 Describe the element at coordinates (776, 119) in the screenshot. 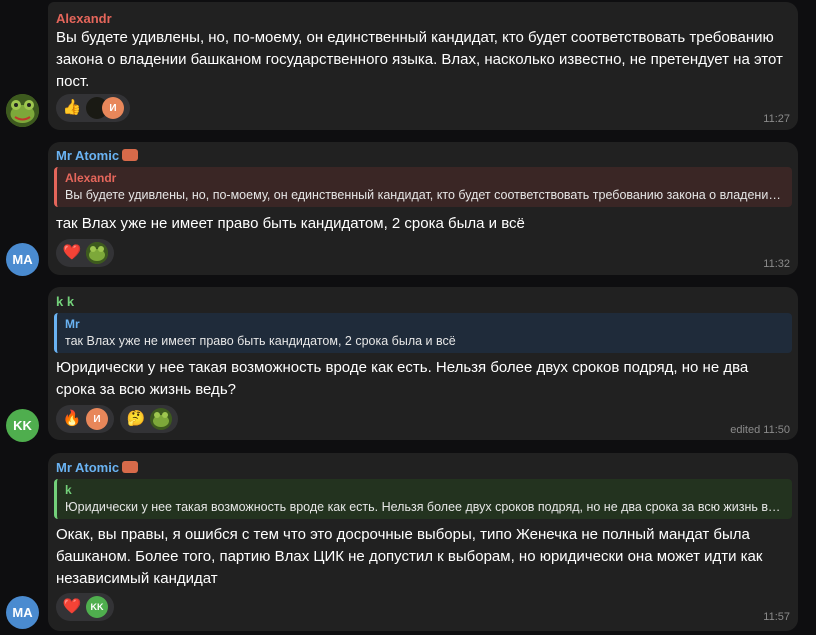

I see `message-time: 11:27` at that location.